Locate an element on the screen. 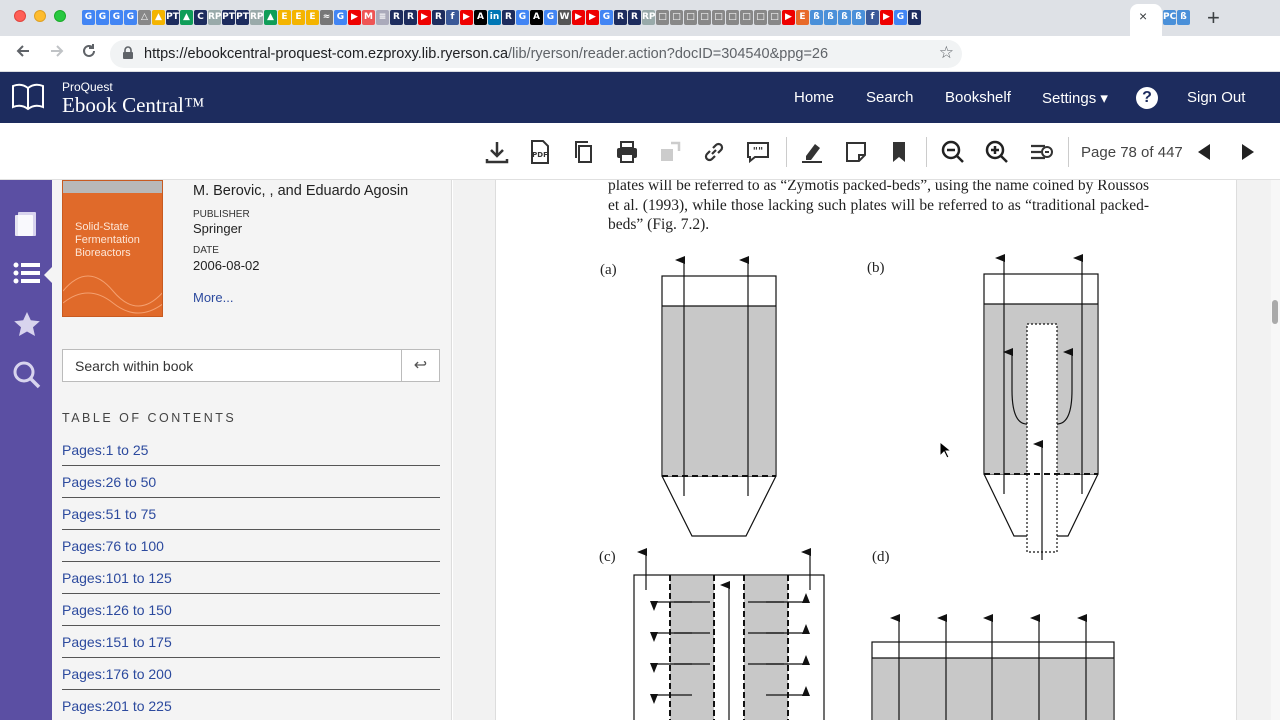  toc-item: Pages:101 to 125 is located at coordinates (251, 578).